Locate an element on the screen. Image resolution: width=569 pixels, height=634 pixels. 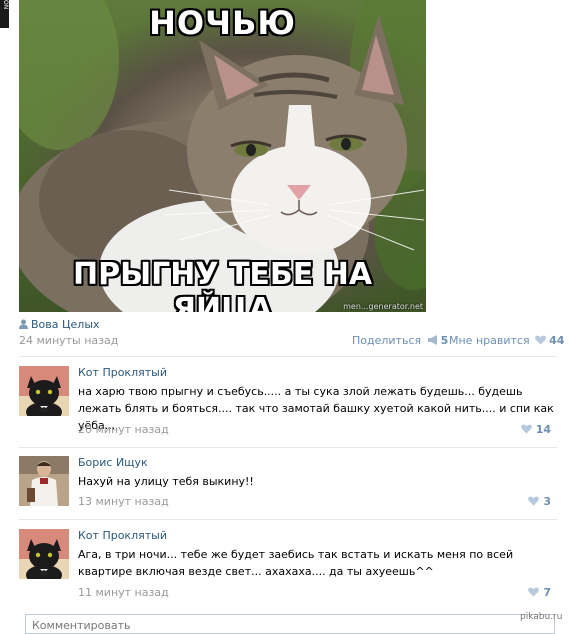
like-count: 44 is located at coordinates (557, 340).